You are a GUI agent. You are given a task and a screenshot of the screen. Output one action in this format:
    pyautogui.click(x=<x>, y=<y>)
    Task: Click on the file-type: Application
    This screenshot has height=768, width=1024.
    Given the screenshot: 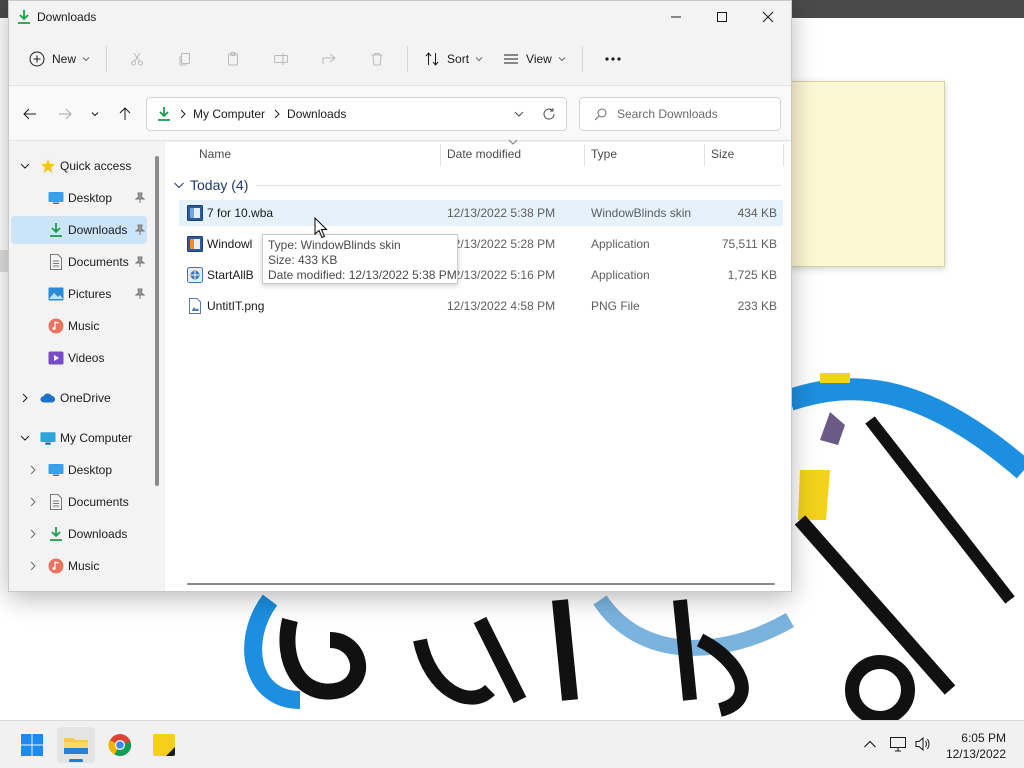 What is the action you would take?
    pyautogui.click(x=620, y=275)
    